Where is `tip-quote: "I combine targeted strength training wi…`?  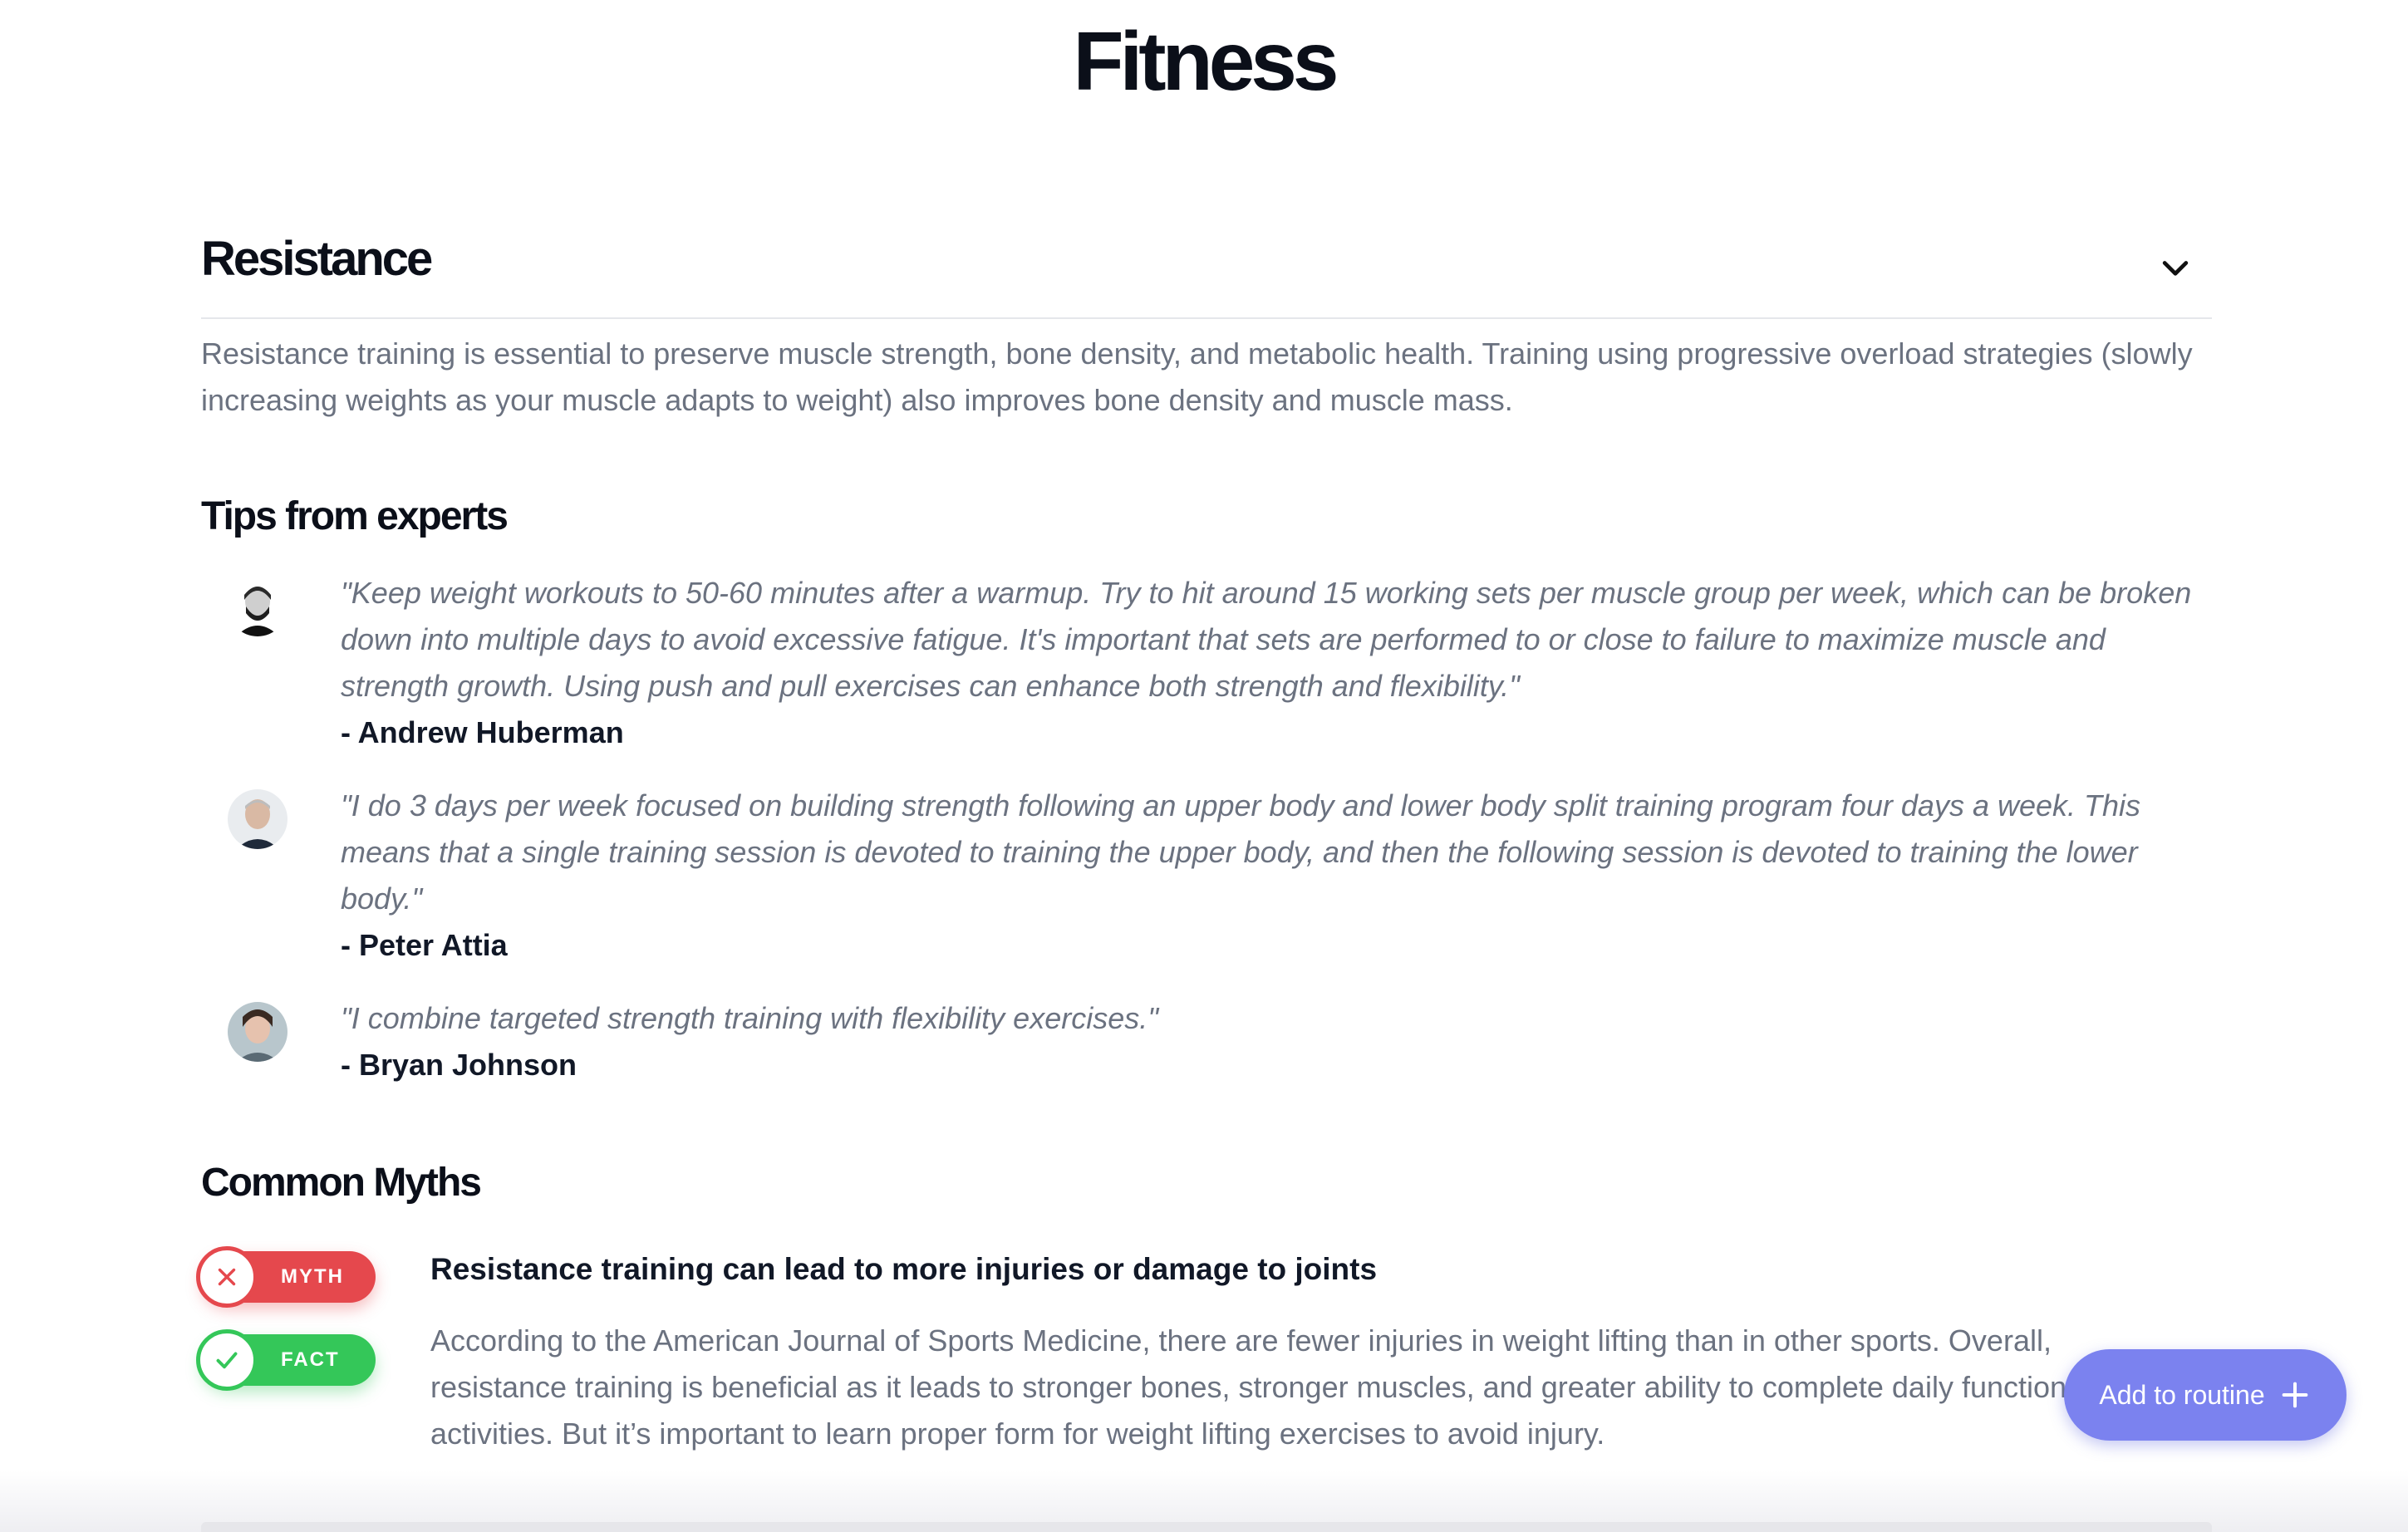
tip-quote: "I combine targeted strength training wi… is located at coordinates (750, 1018).